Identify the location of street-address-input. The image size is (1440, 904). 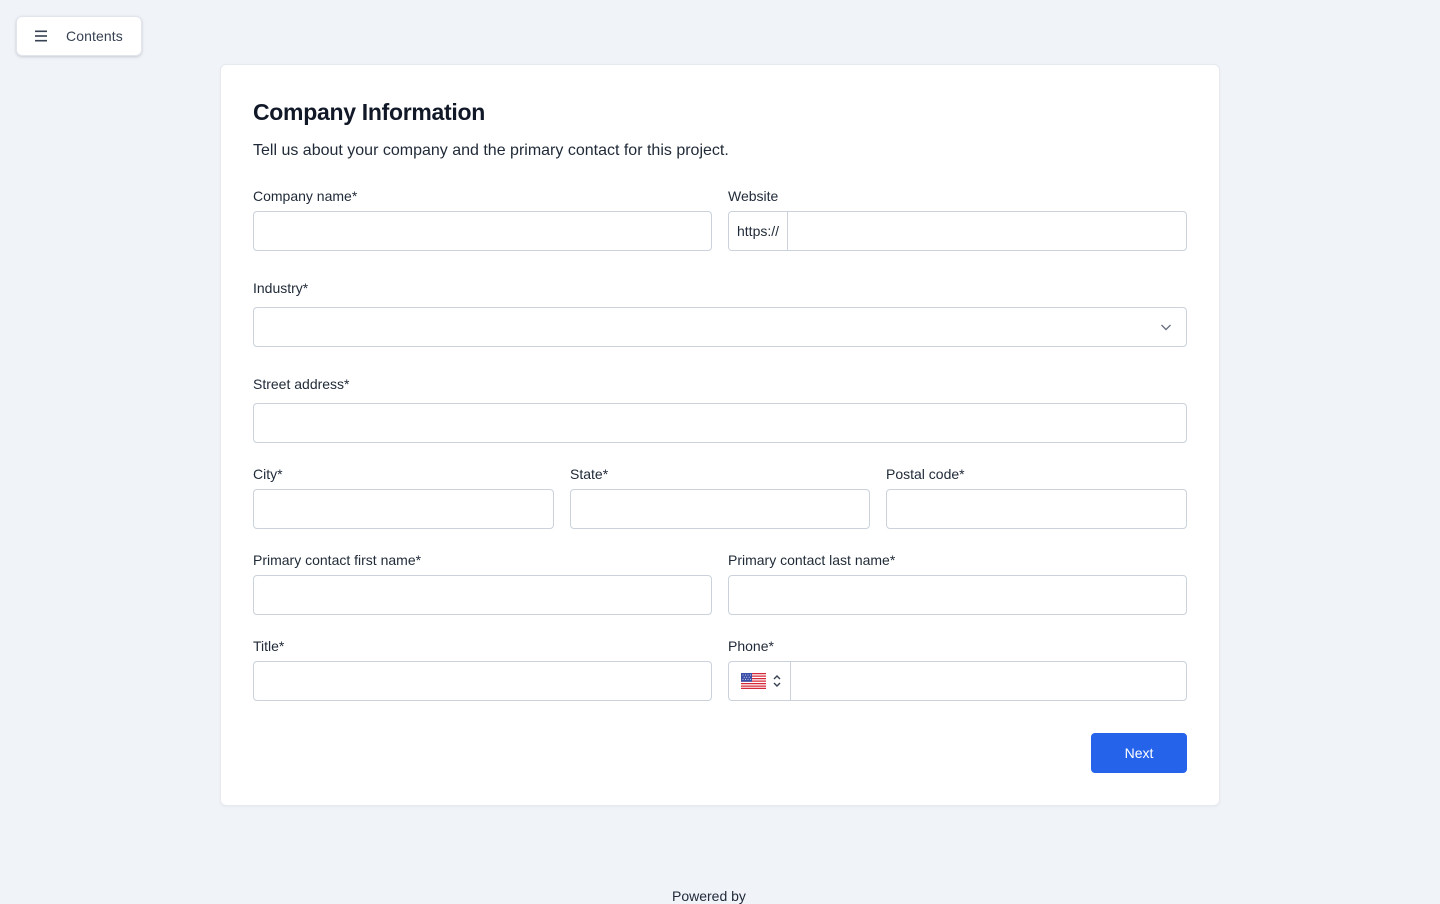
(720, 423).